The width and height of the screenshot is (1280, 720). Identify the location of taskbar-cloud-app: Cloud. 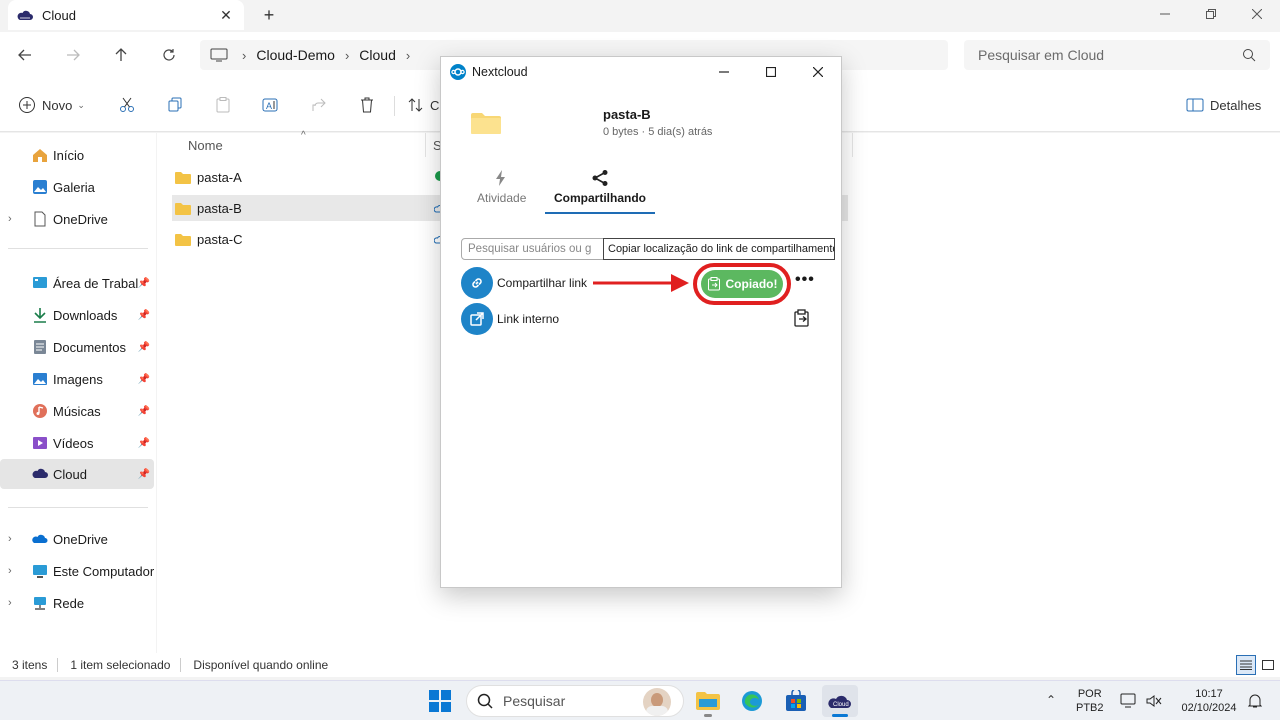
(840, 701).